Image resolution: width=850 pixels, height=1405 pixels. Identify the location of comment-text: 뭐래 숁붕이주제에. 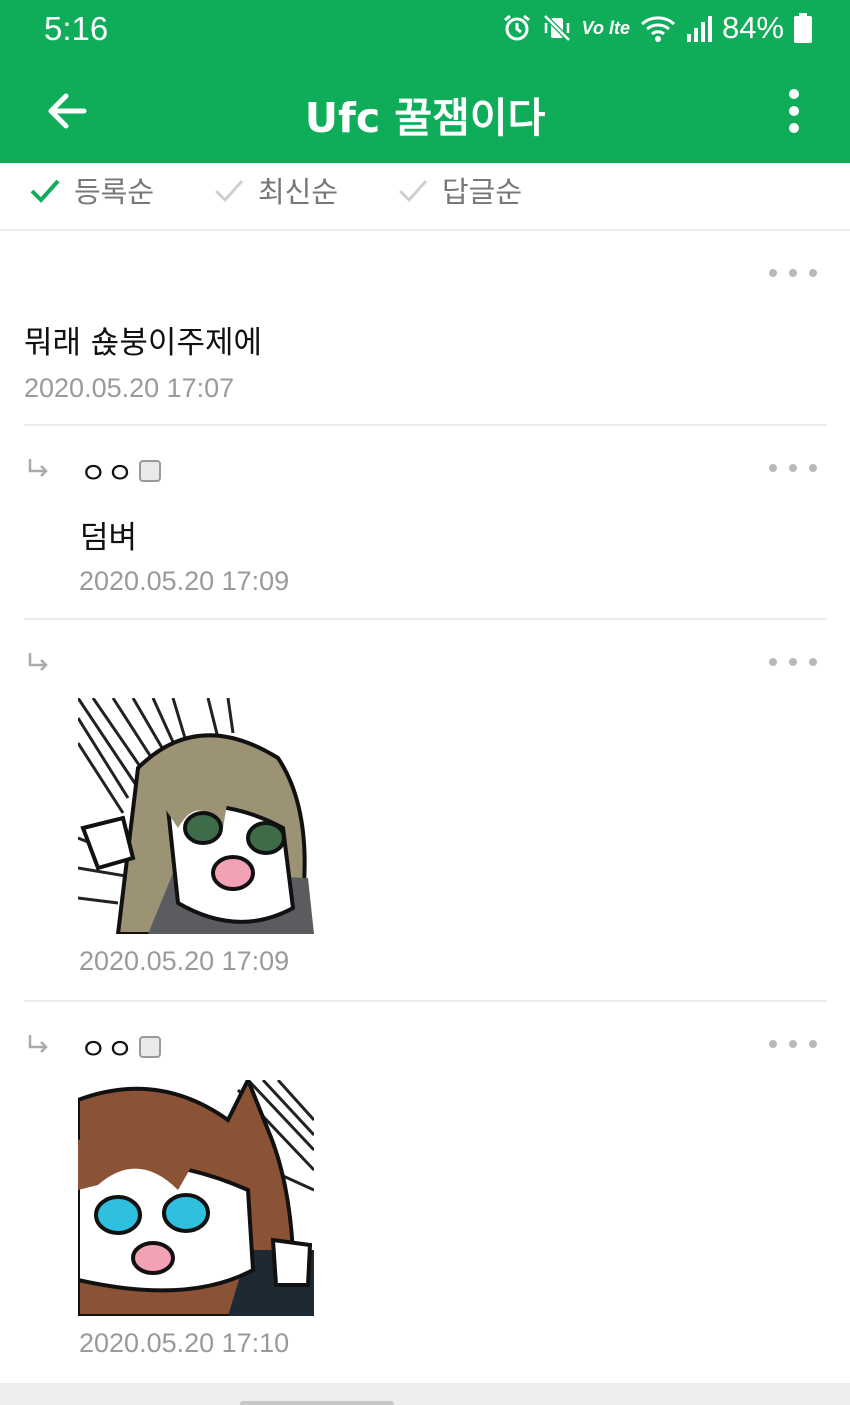
(143, 343).